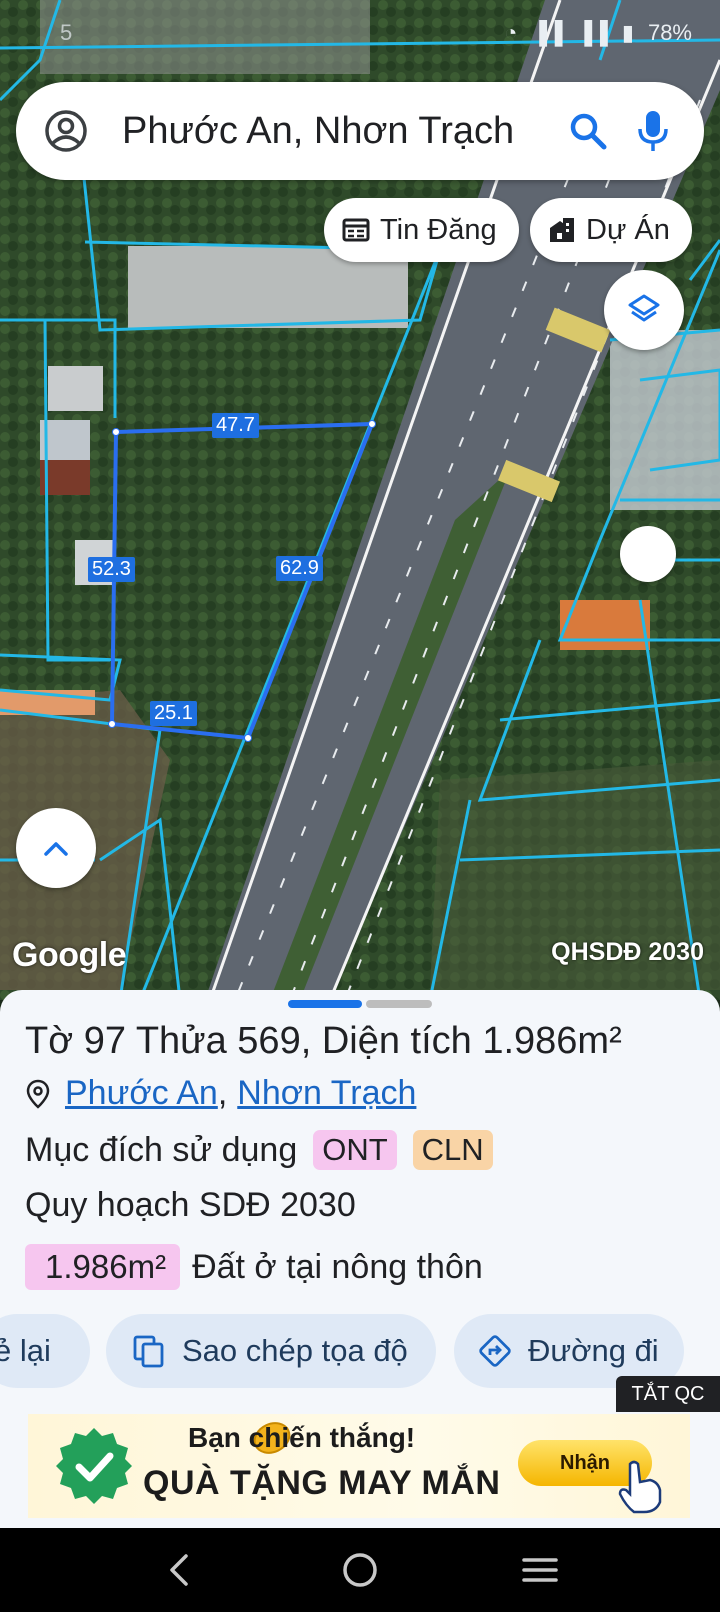  What do you see at coordinates (399, 1004) in the screenshot?
I see `sheet-handle-inactive` at bounding box center [399, 1004].